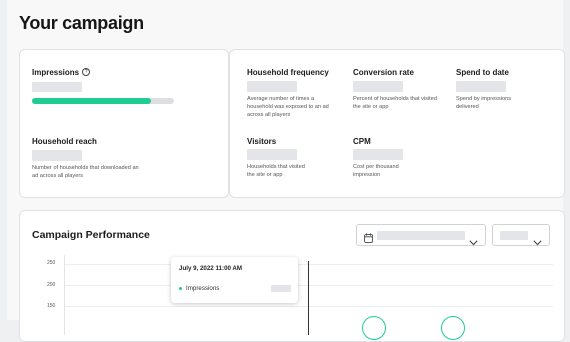 This screenshot has height=342, width=570. Describe the element at coordinates (276, 171) in the screenshot. I see `visitors-description: Households that visited the site or app` at that location.